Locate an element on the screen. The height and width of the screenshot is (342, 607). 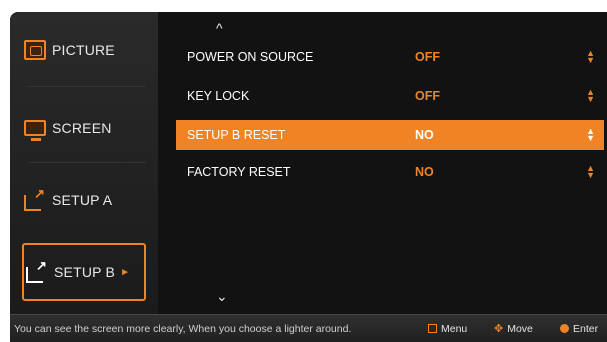
sidebar-item-label: SETUP B is located at coordinates (85, 272).